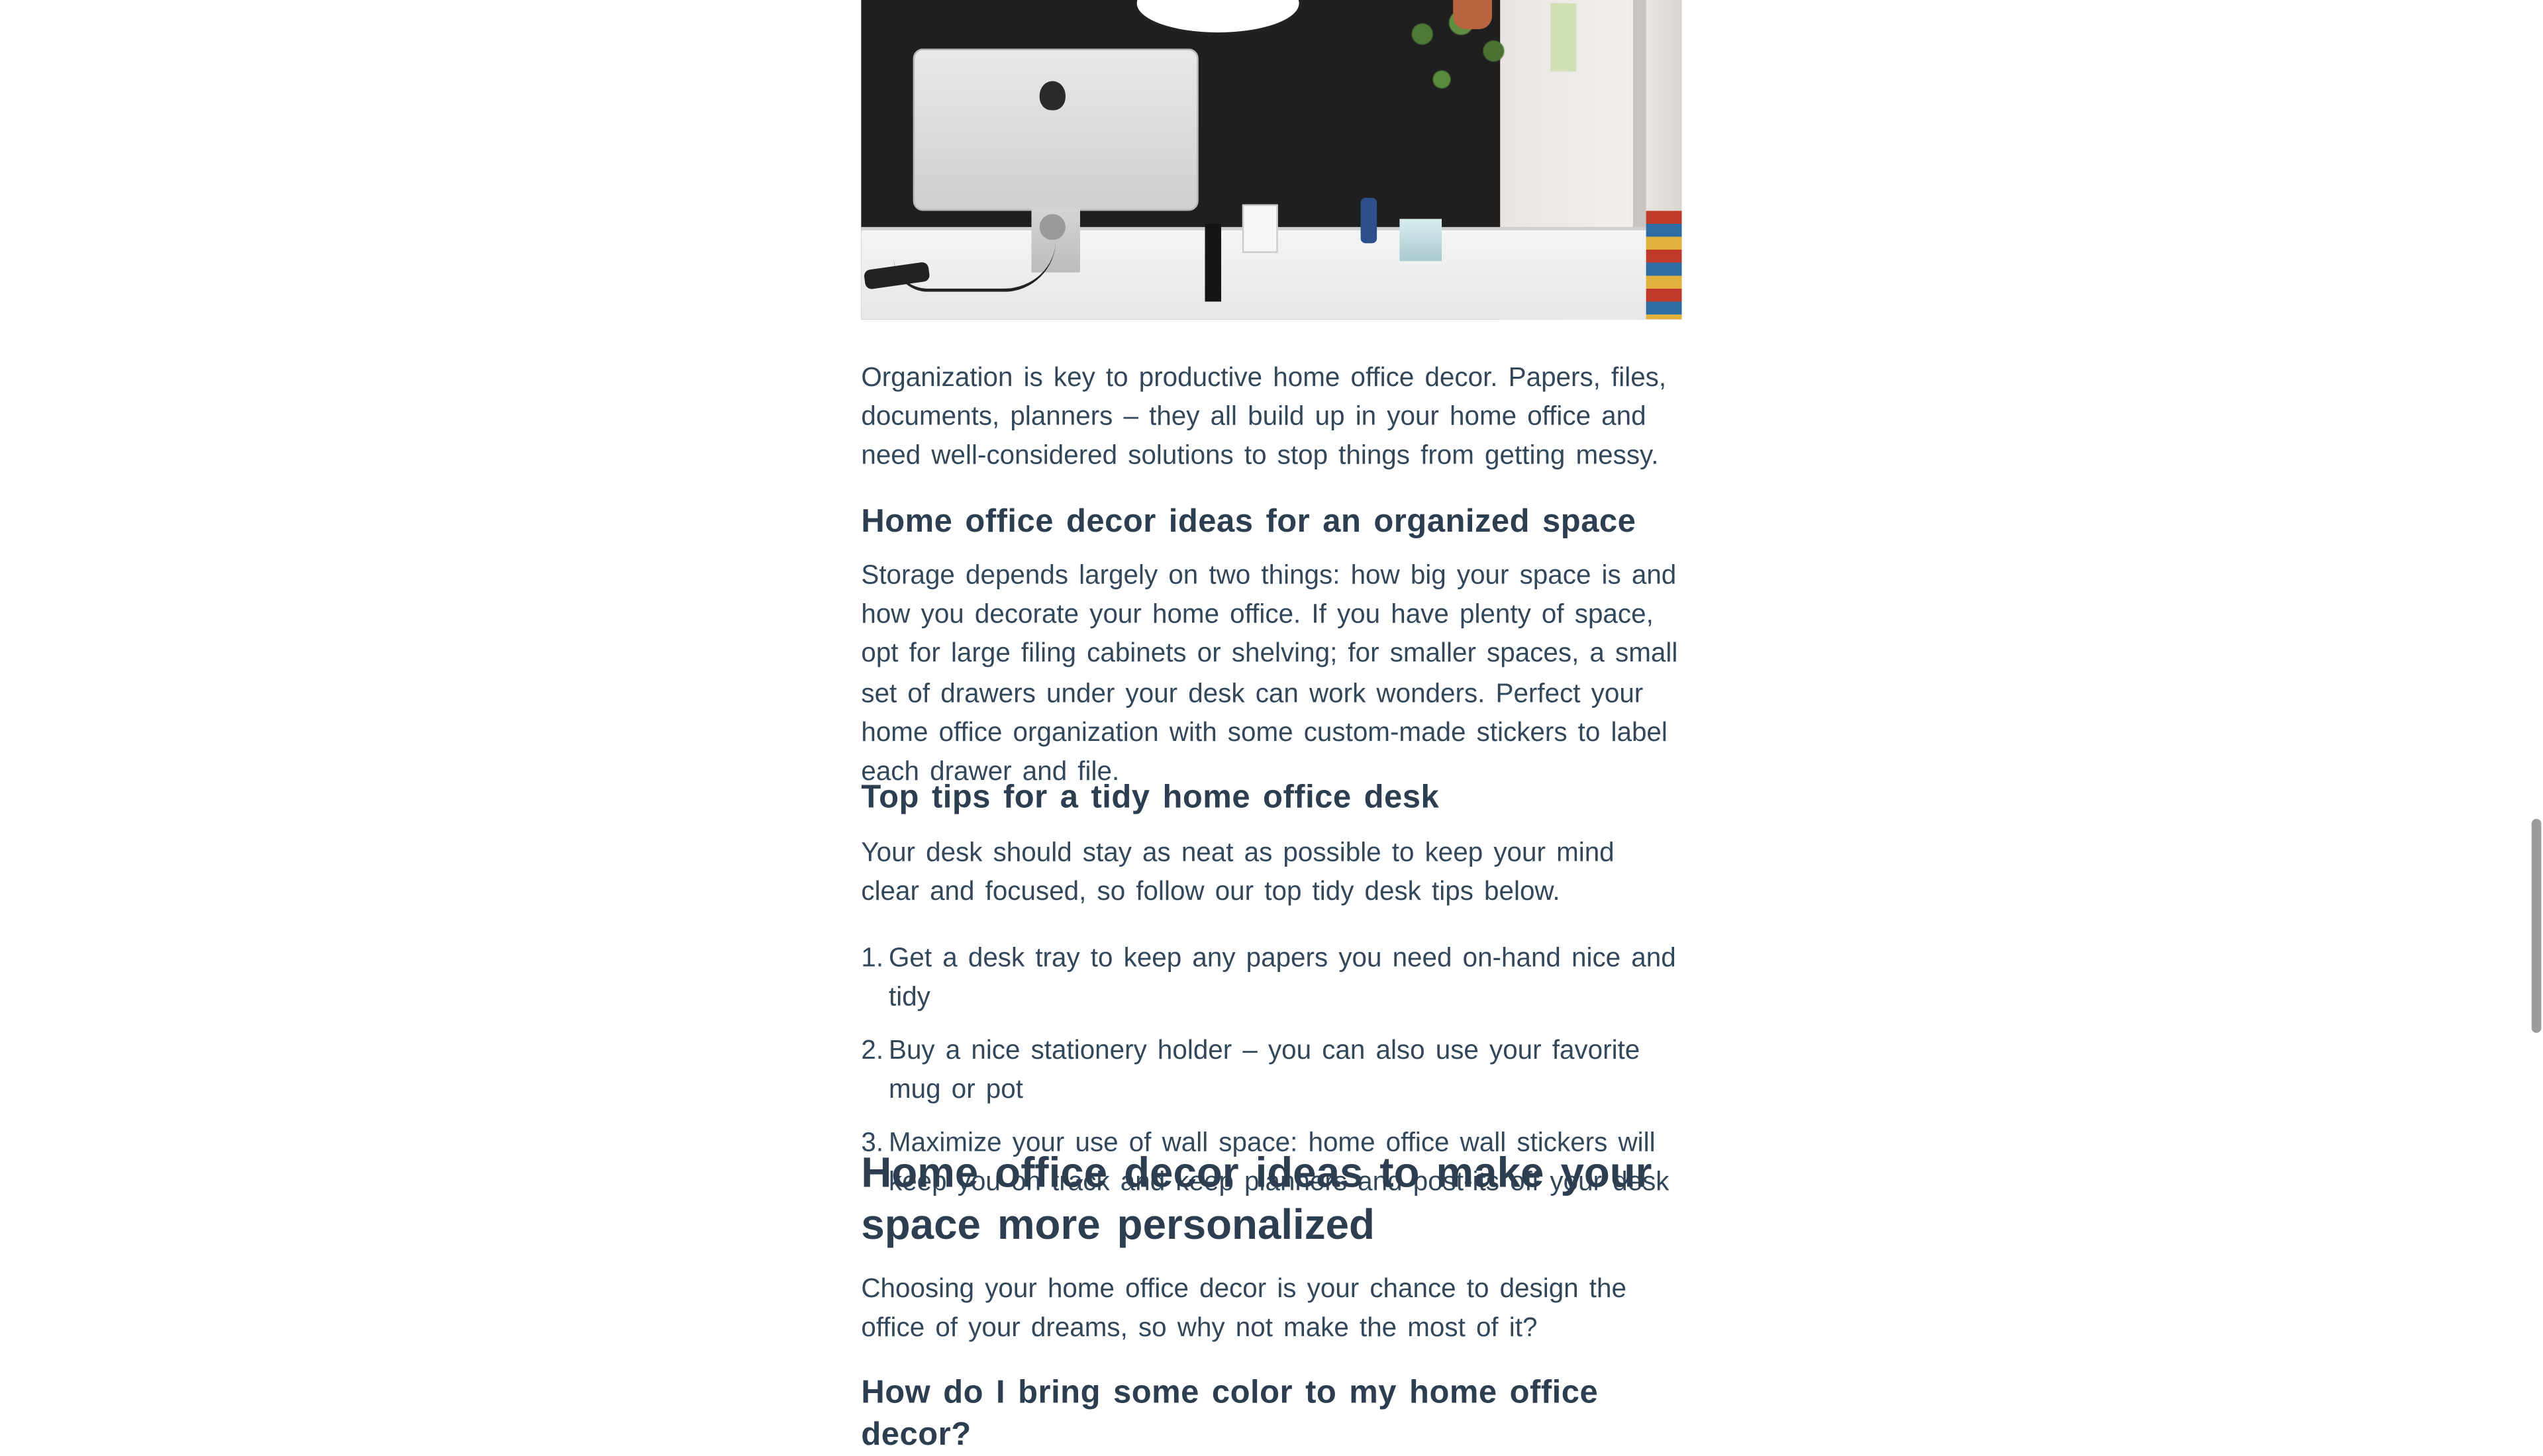 The width and height of the screenshot is (2543, 1456). Describe the element at coordinates (1664, 265) in the screenshot. I see `photo-books` at that location.